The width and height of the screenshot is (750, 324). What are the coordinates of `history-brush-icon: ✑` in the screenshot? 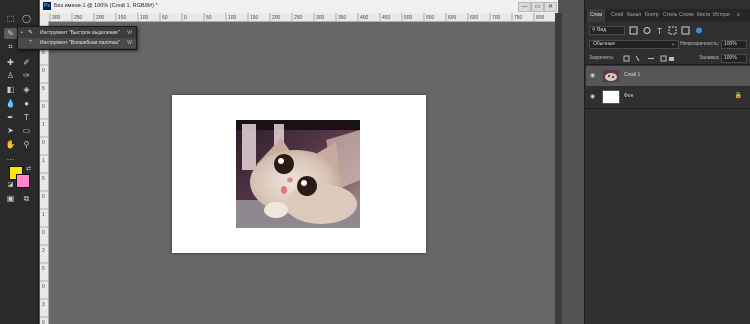 It's located at (26, 75).